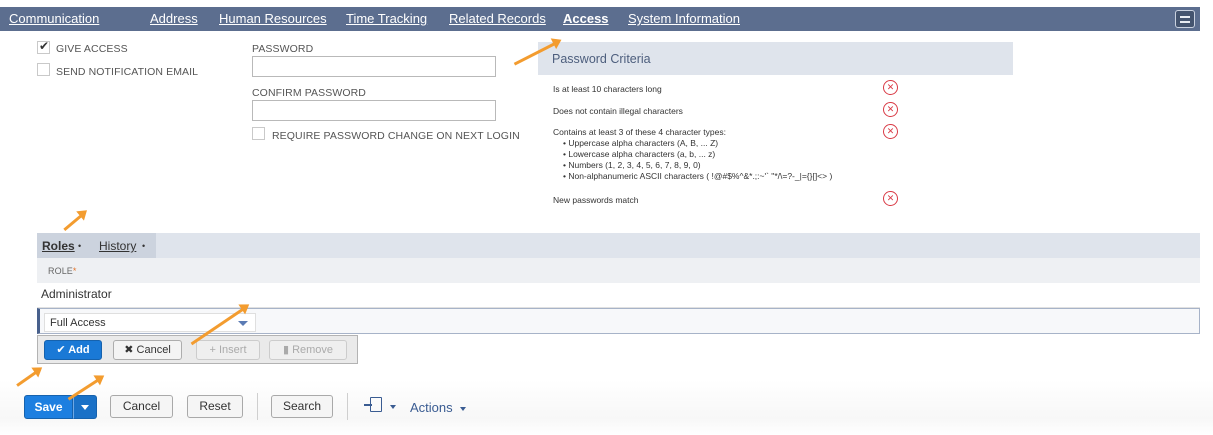 Image resolution: width=1213 pixels, height=435 pixels. What do you see at coordinates (775, 58) in the screenshot?
I see `password-criteria-header: Password Criteria` at bounding box center [775, 58].